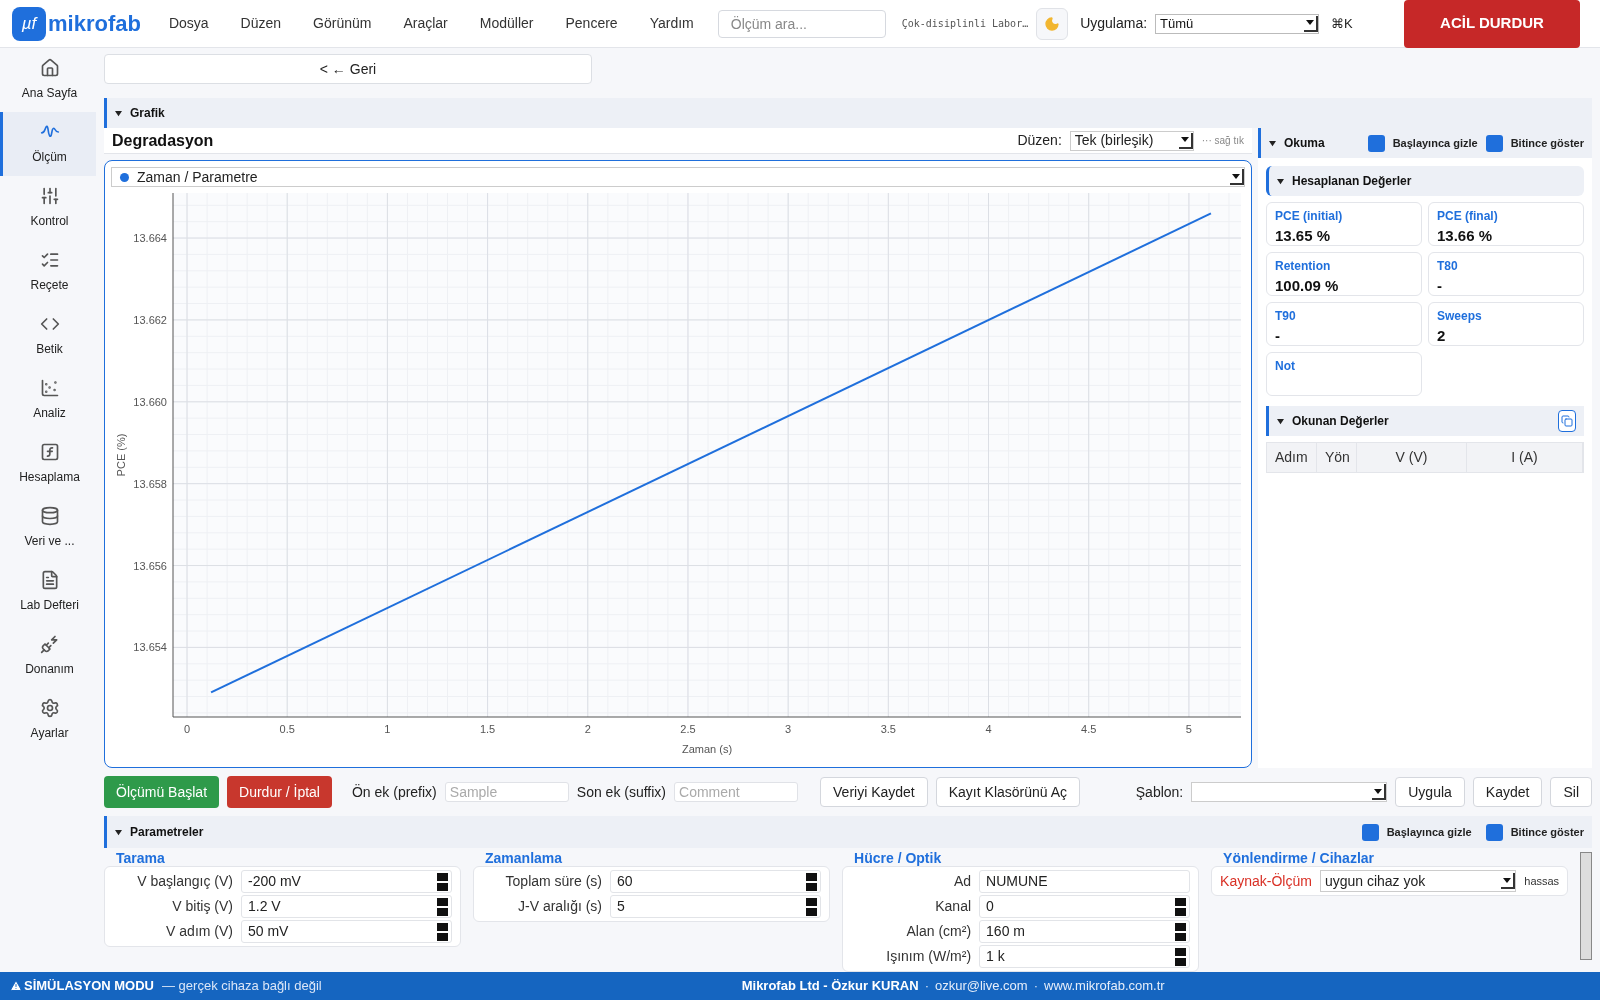 The height and width of the screenshot is (1000, 1600). Describe the element at coordinates (1425, 143) in the screenshot. I see `section-header: Okuma Başlayınca gizle Bitince göster` at that location.